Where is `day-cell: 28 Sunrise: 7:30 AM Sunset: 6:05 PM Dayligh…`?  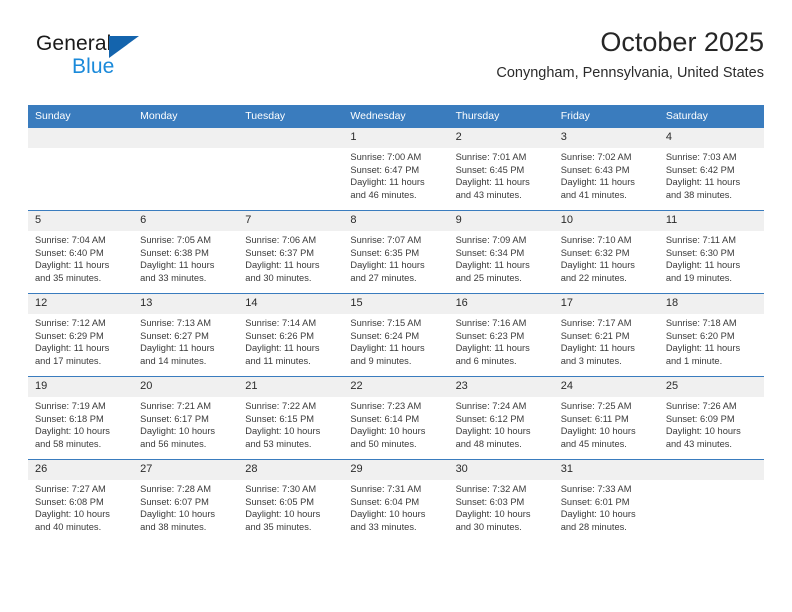
day-cell: 28 Sunrise: 7:30 AM Sunset: 6:05 PM Dayligh… is located at coordinates (291, 500).